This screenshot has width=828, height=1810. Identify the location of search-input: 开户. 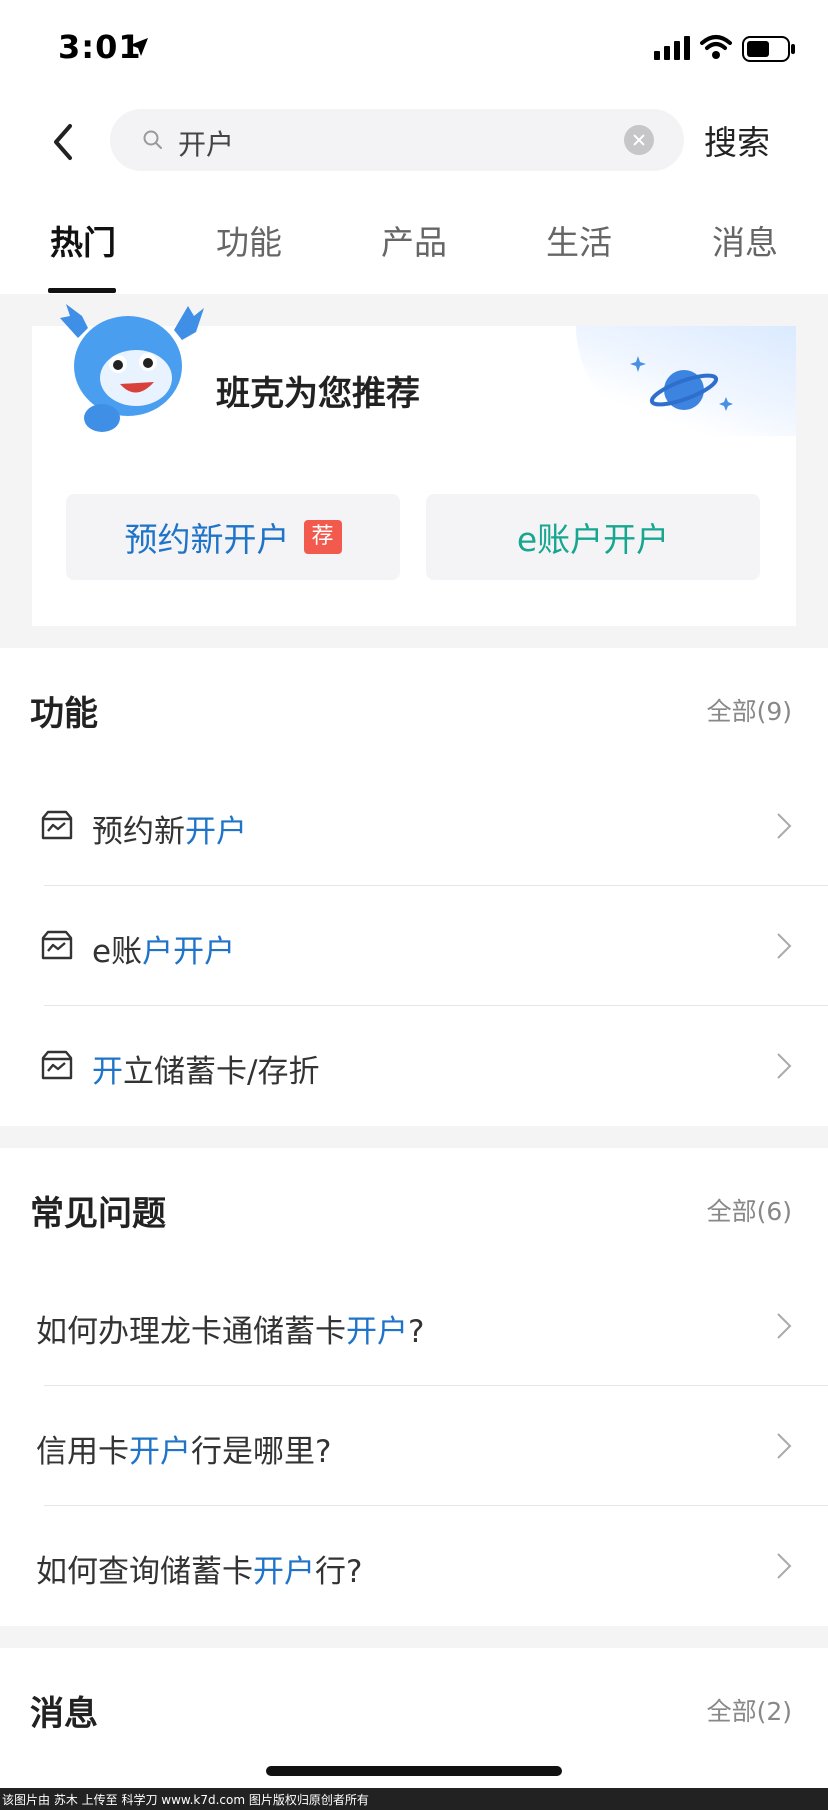
(397, 140).